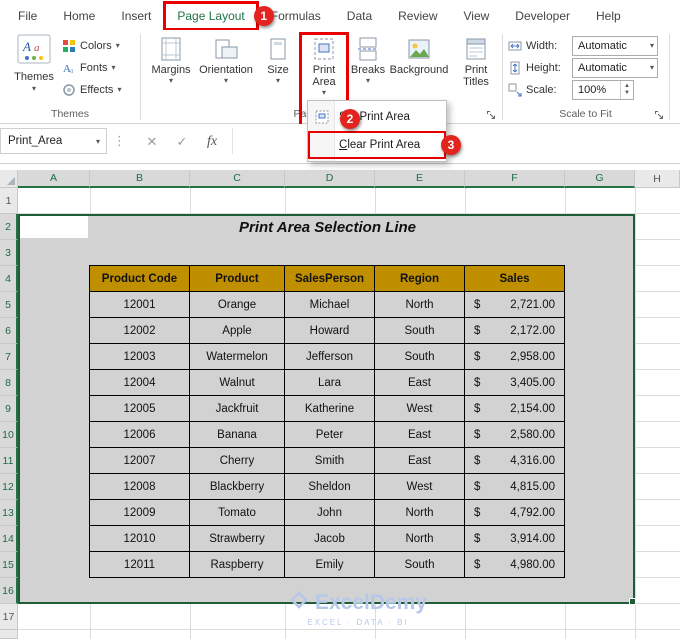 This screenshot has height=639, width=680. What do you see at coordinates (27, 16) in the screenshot?
I see `tab-file: File` at bounding box center [27, 16].